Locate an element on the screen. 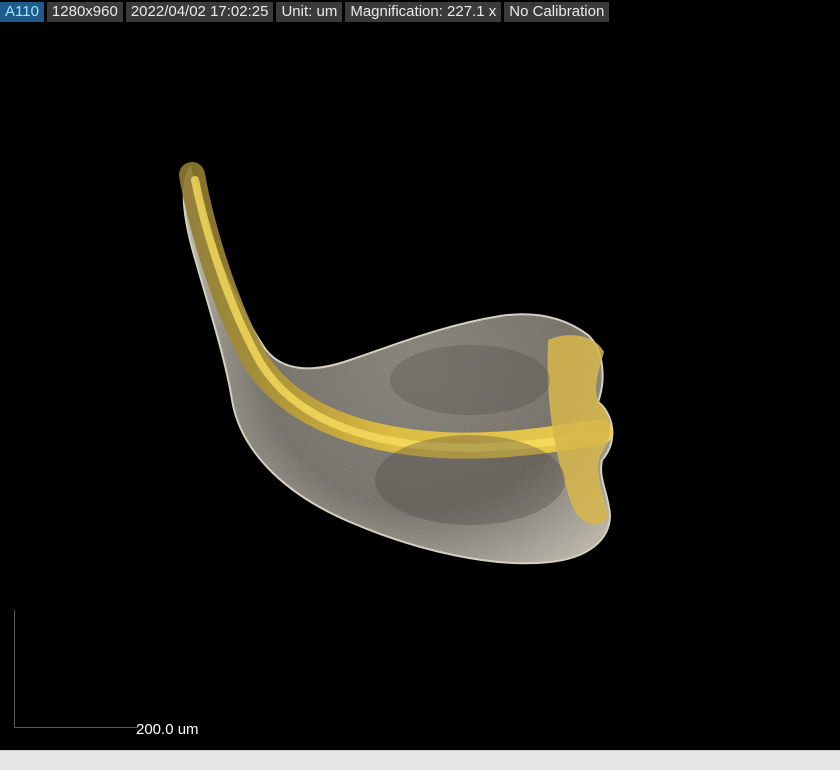 This screenshot has height=770, width=840. status-bar is located at coordinates (420, 760).